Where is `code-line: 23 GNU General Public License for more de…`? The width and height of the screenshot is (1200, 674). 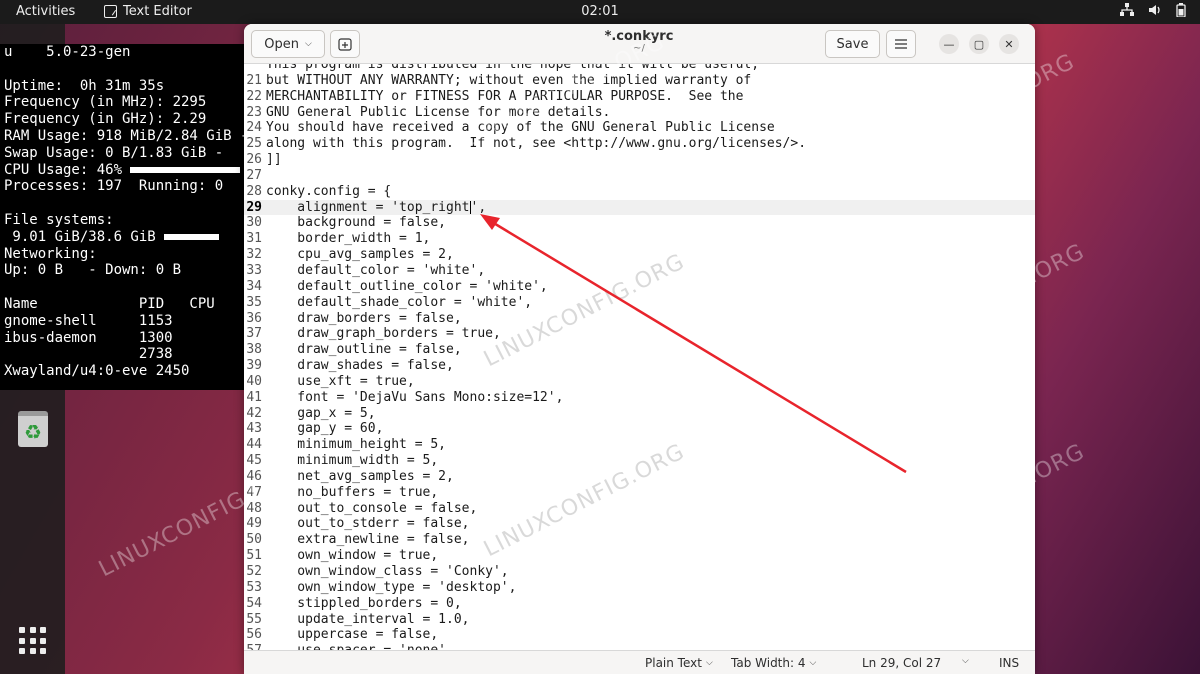
code-line: 23 GNU General Public License for more de… is located at coordinates (639, 113).